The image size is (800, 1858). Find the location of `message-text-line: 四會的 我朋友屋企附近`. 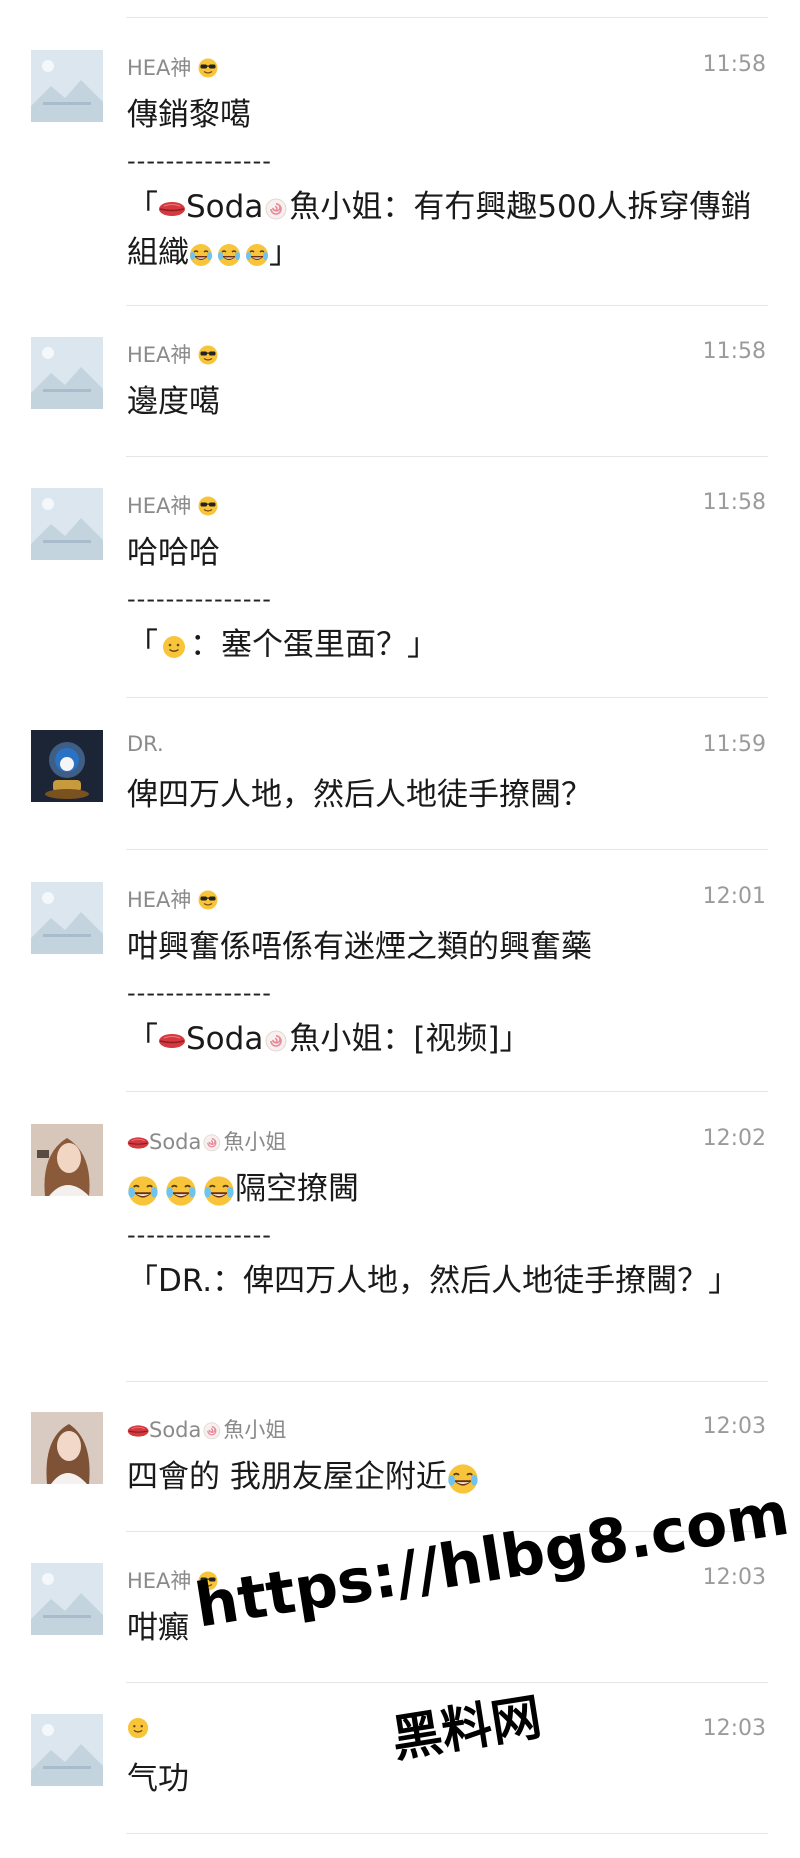

message-text-line: 四會的 我朋友屋企附近 is located at coordinates (447, 1477).